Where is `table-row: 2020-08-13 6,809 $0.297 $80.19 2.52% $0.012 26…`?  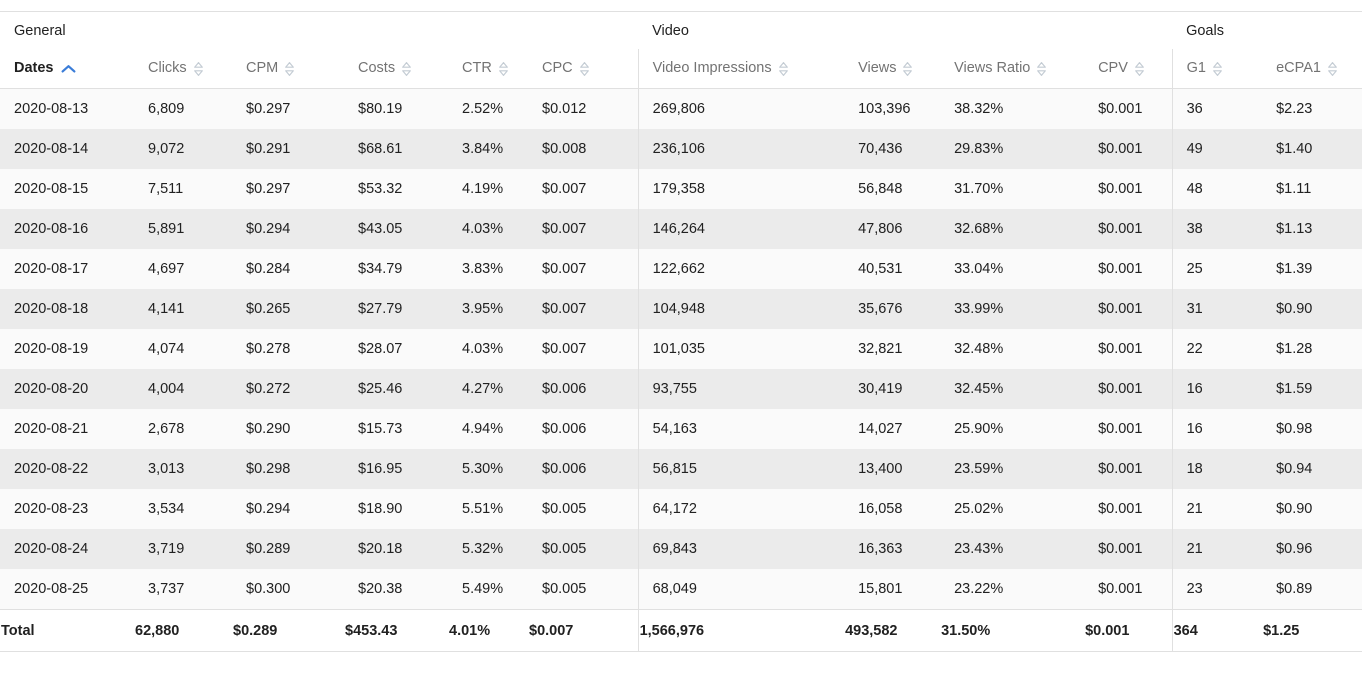 table-row: 2020-08-13 6,809 $0.297 $80.19 2.52% $0.012 26… is located at coordinates (681, 108).